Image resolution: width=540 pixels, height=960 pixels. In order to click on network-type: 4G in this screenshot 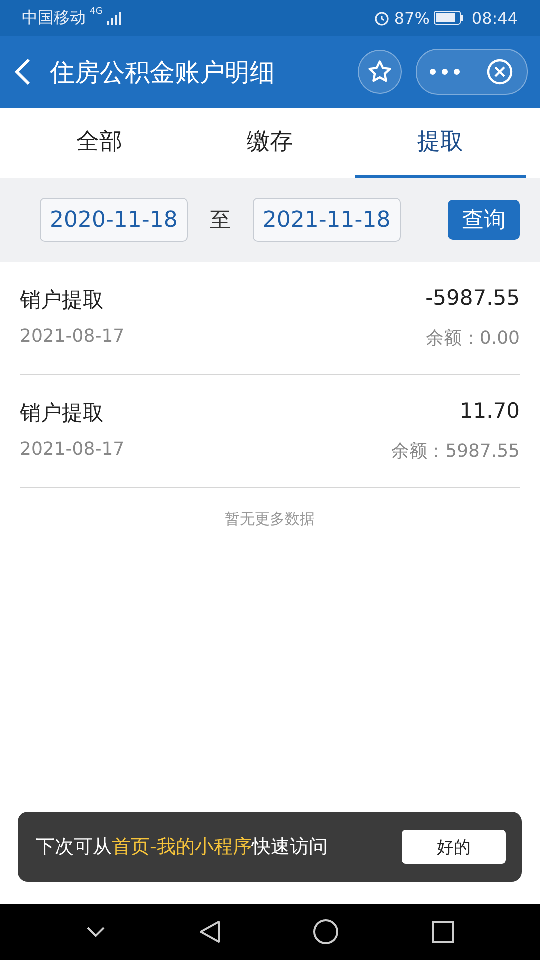, I will do `click(96, 12)`.